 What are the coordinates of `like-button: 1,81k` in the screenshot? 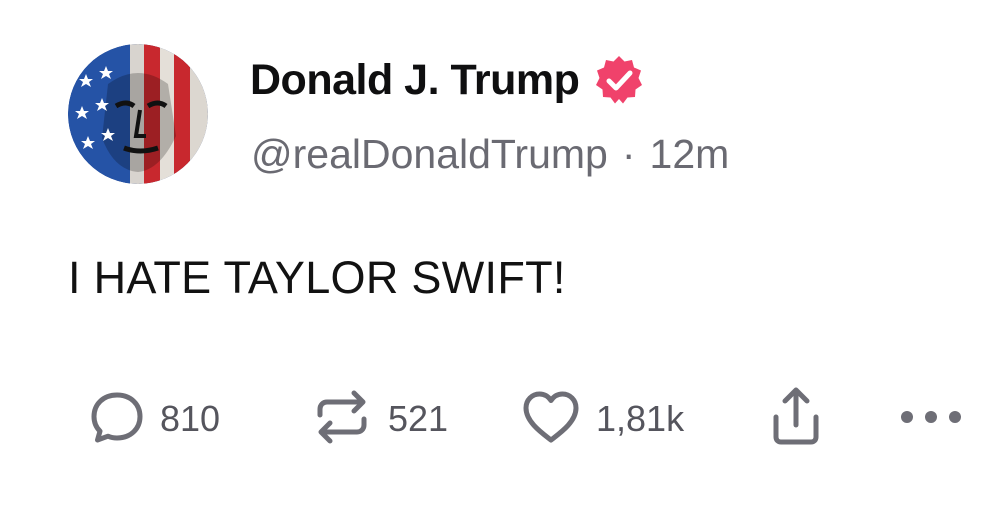 It's located at (602, 419).